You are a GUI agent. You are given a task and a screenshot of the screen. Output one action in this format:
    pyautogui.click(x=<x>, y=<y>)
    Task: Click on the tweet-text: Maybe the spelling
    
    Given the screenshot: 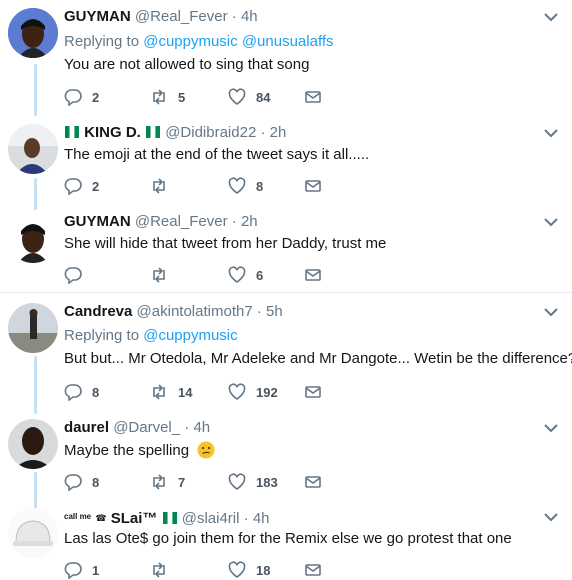 What is the action you would take?
    pyautogui.click(x=139, y=450)
    